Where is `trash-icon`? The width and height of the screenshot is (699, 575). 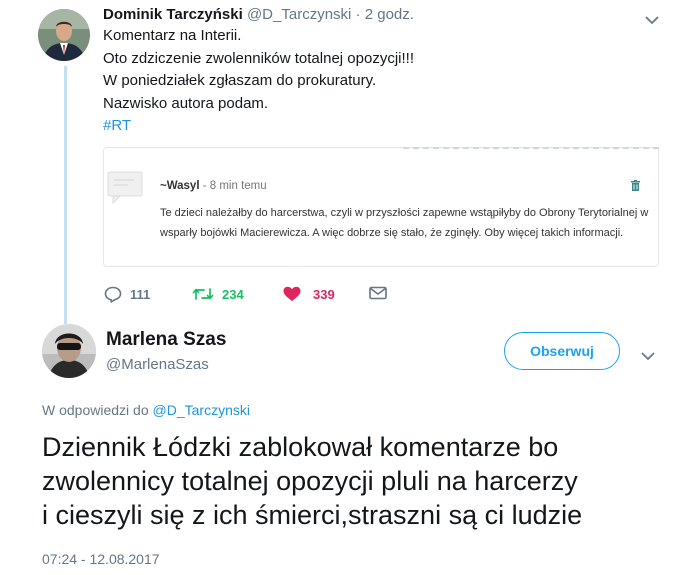 trash-icon is located at coordinates (635, 184).